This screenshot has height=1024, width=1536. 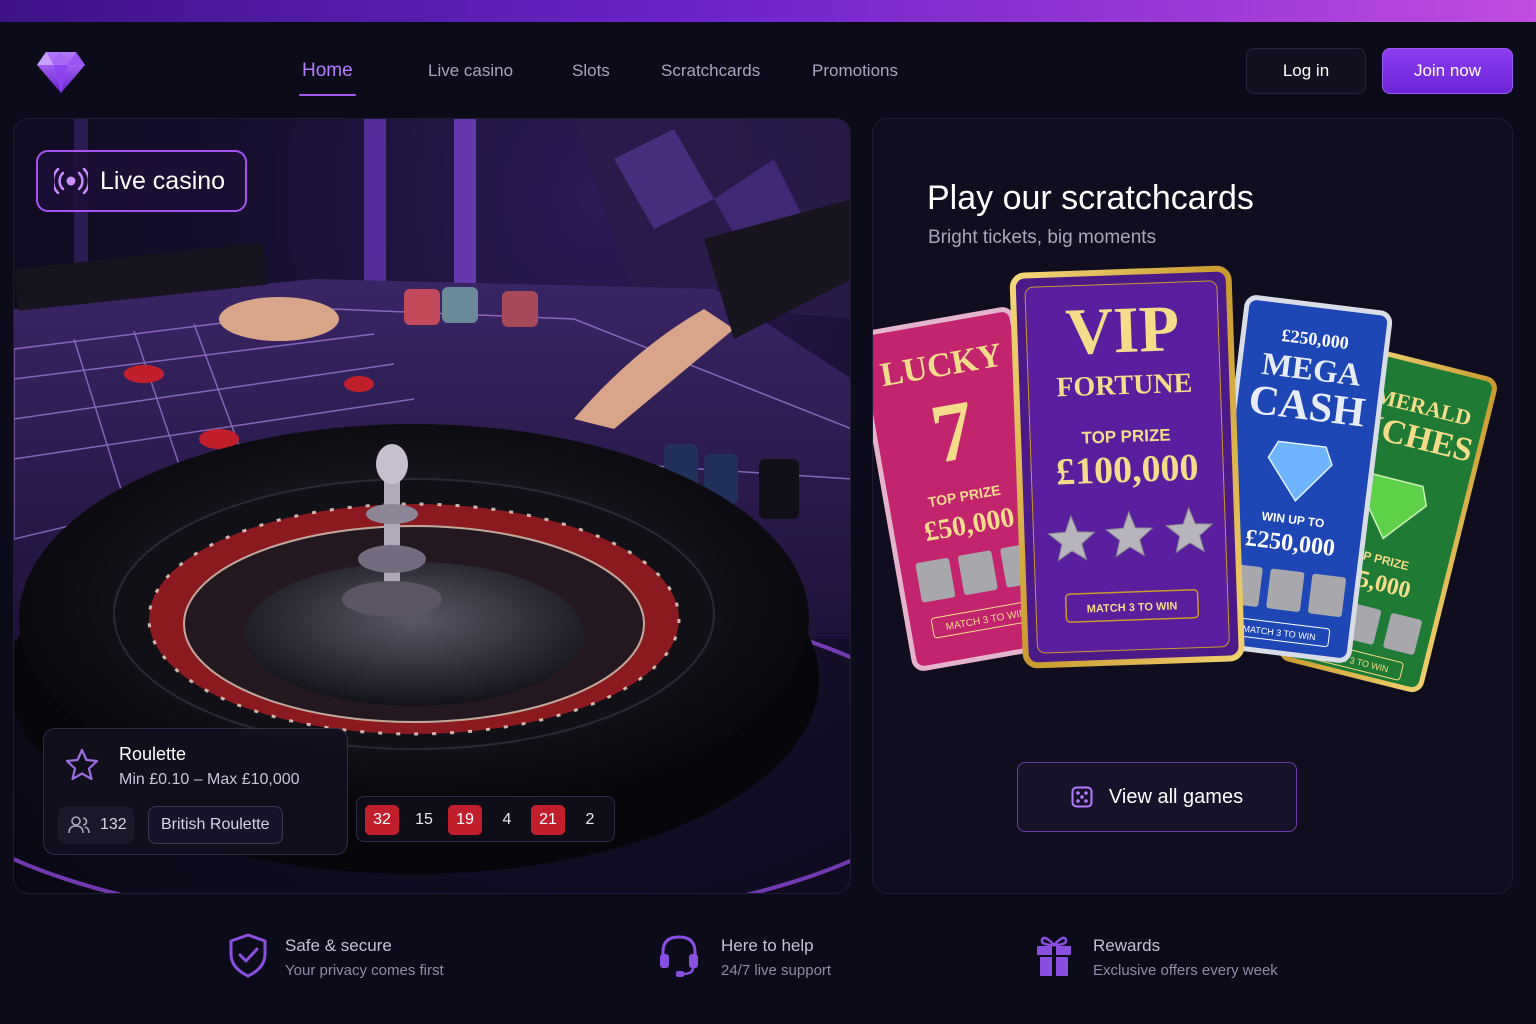 What do you see at coordinates (153, 754) in the screenshot?
I see `game-title: Roulette` at bounding box center [153, 754].